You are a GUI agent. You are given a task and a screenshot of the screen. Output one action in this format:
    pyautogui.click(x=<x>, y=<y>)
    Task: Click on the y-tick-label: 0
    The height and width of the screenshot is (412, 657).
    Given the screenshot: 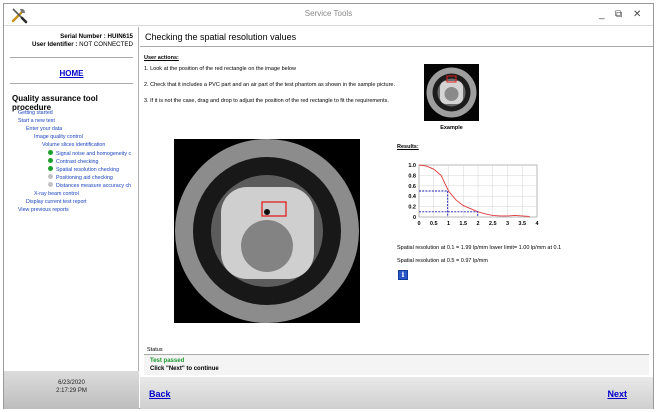 What is the action you would take?
    pyautogui.click(x=414, y=218)
    